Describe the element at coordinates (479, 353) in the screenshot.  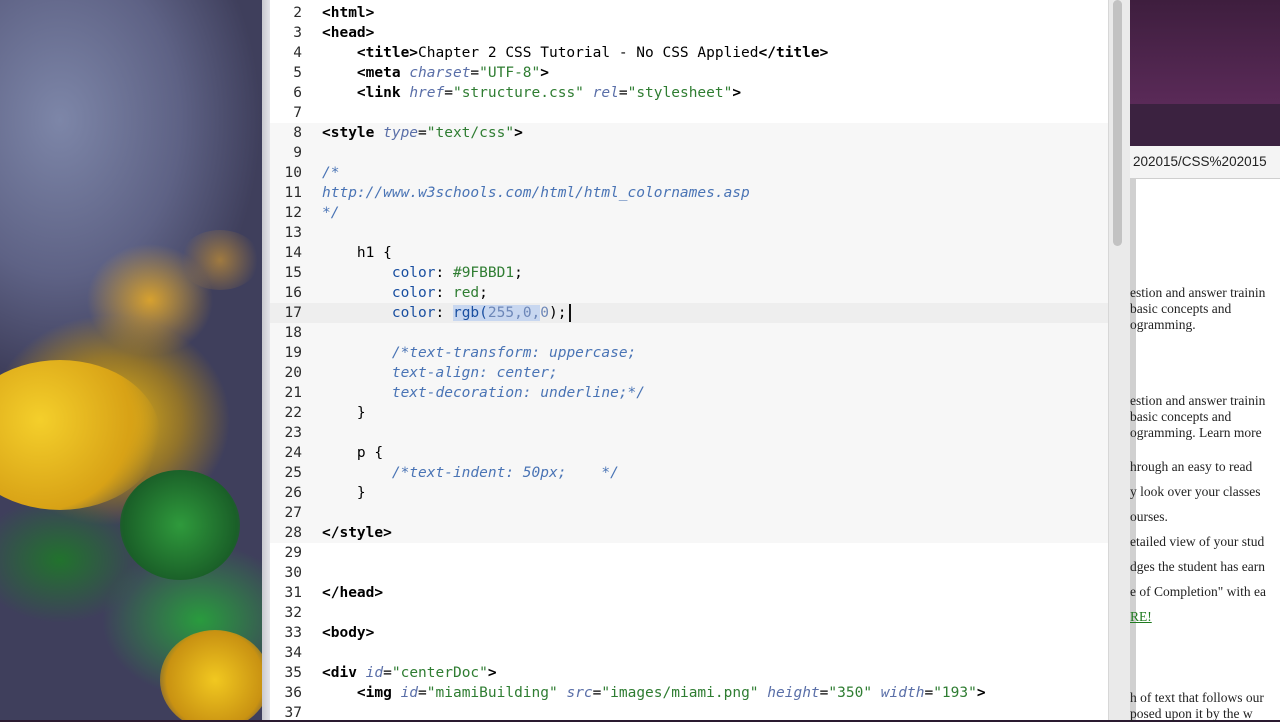
I see `code-text: /*text-transform: uppercase;` at that location.